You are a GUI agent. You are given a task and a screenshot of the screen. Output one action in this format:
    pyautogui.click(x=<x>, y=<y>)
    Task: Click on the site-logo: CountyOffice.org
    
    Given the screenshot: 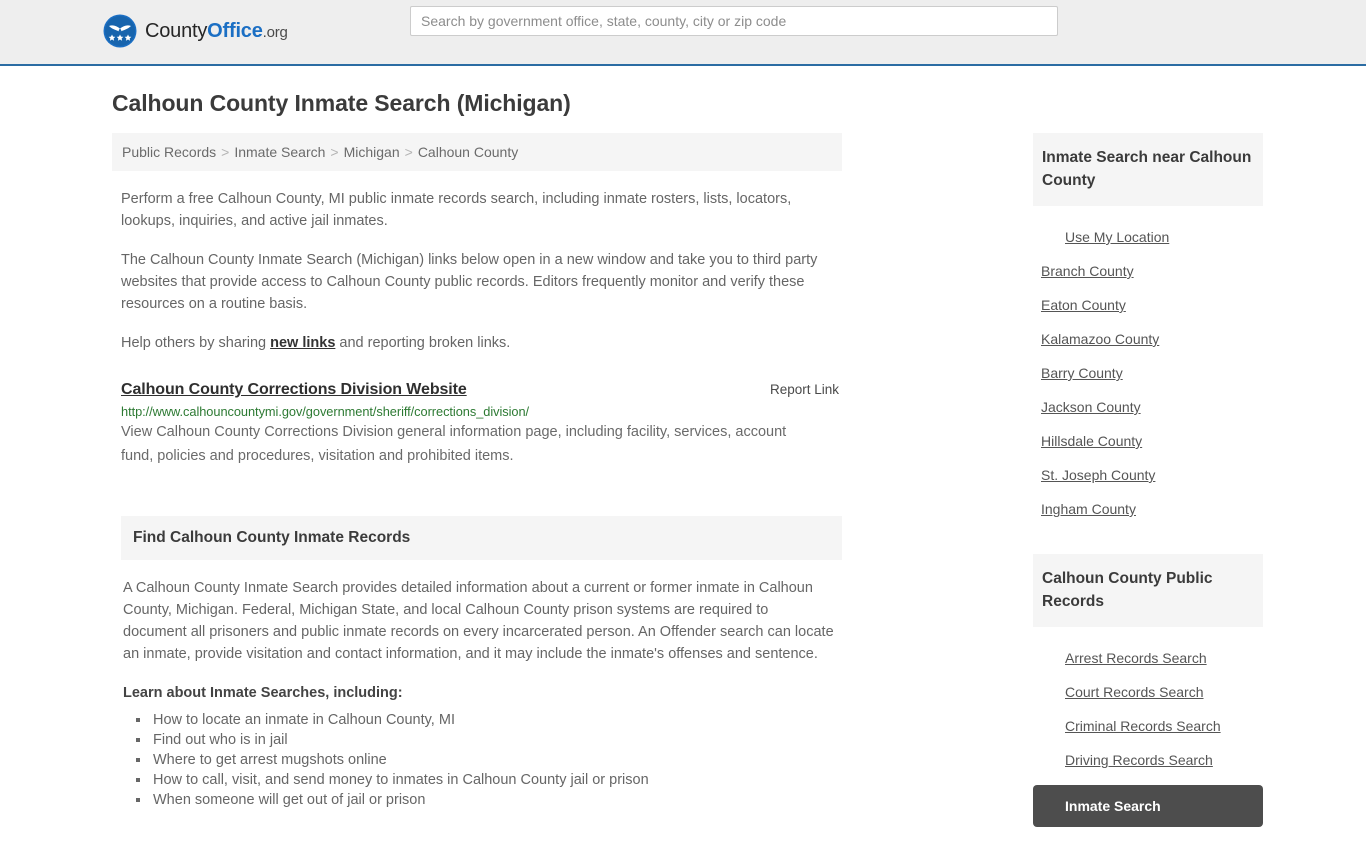 What is the action you would take?
    pyautogui.click(x=195, y=31)
    